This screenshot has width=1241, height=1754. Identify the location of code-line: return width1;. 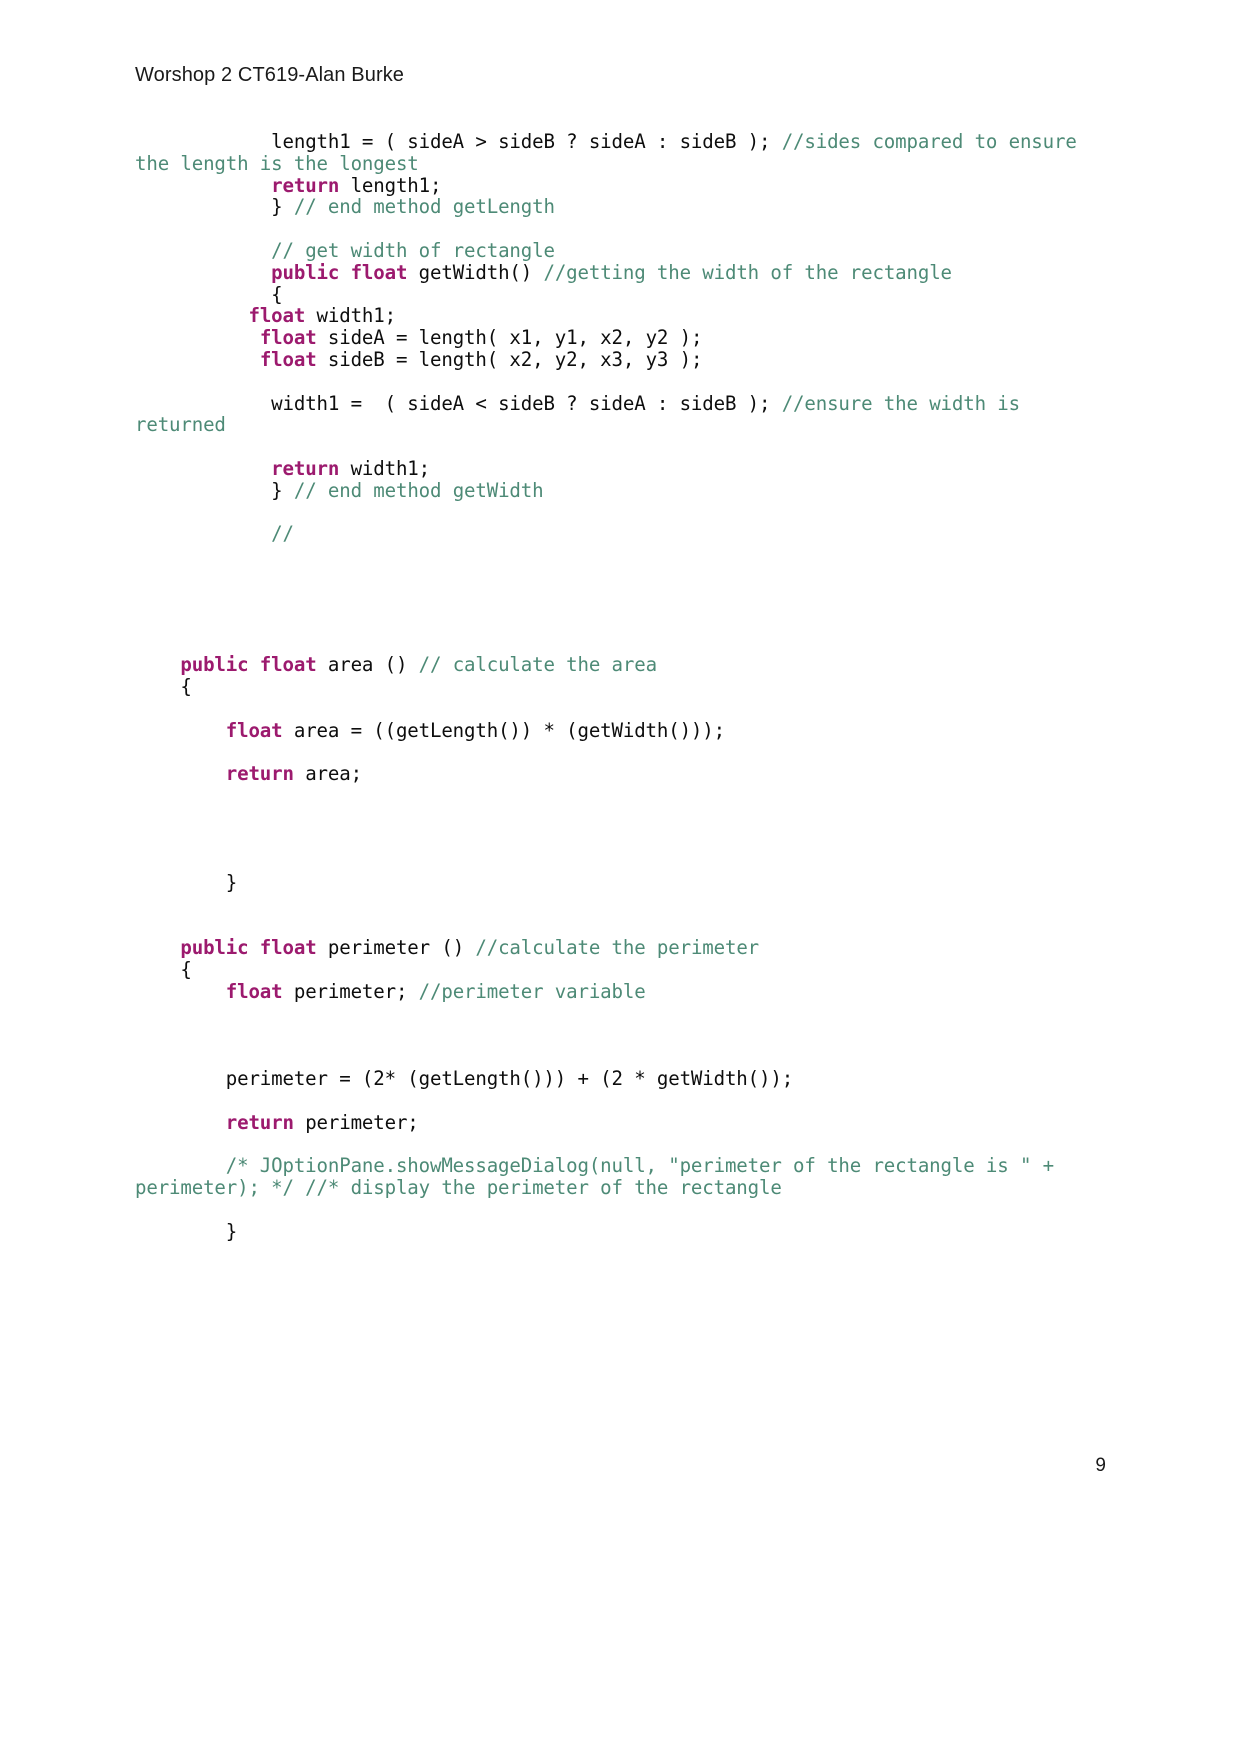
(617, 469).